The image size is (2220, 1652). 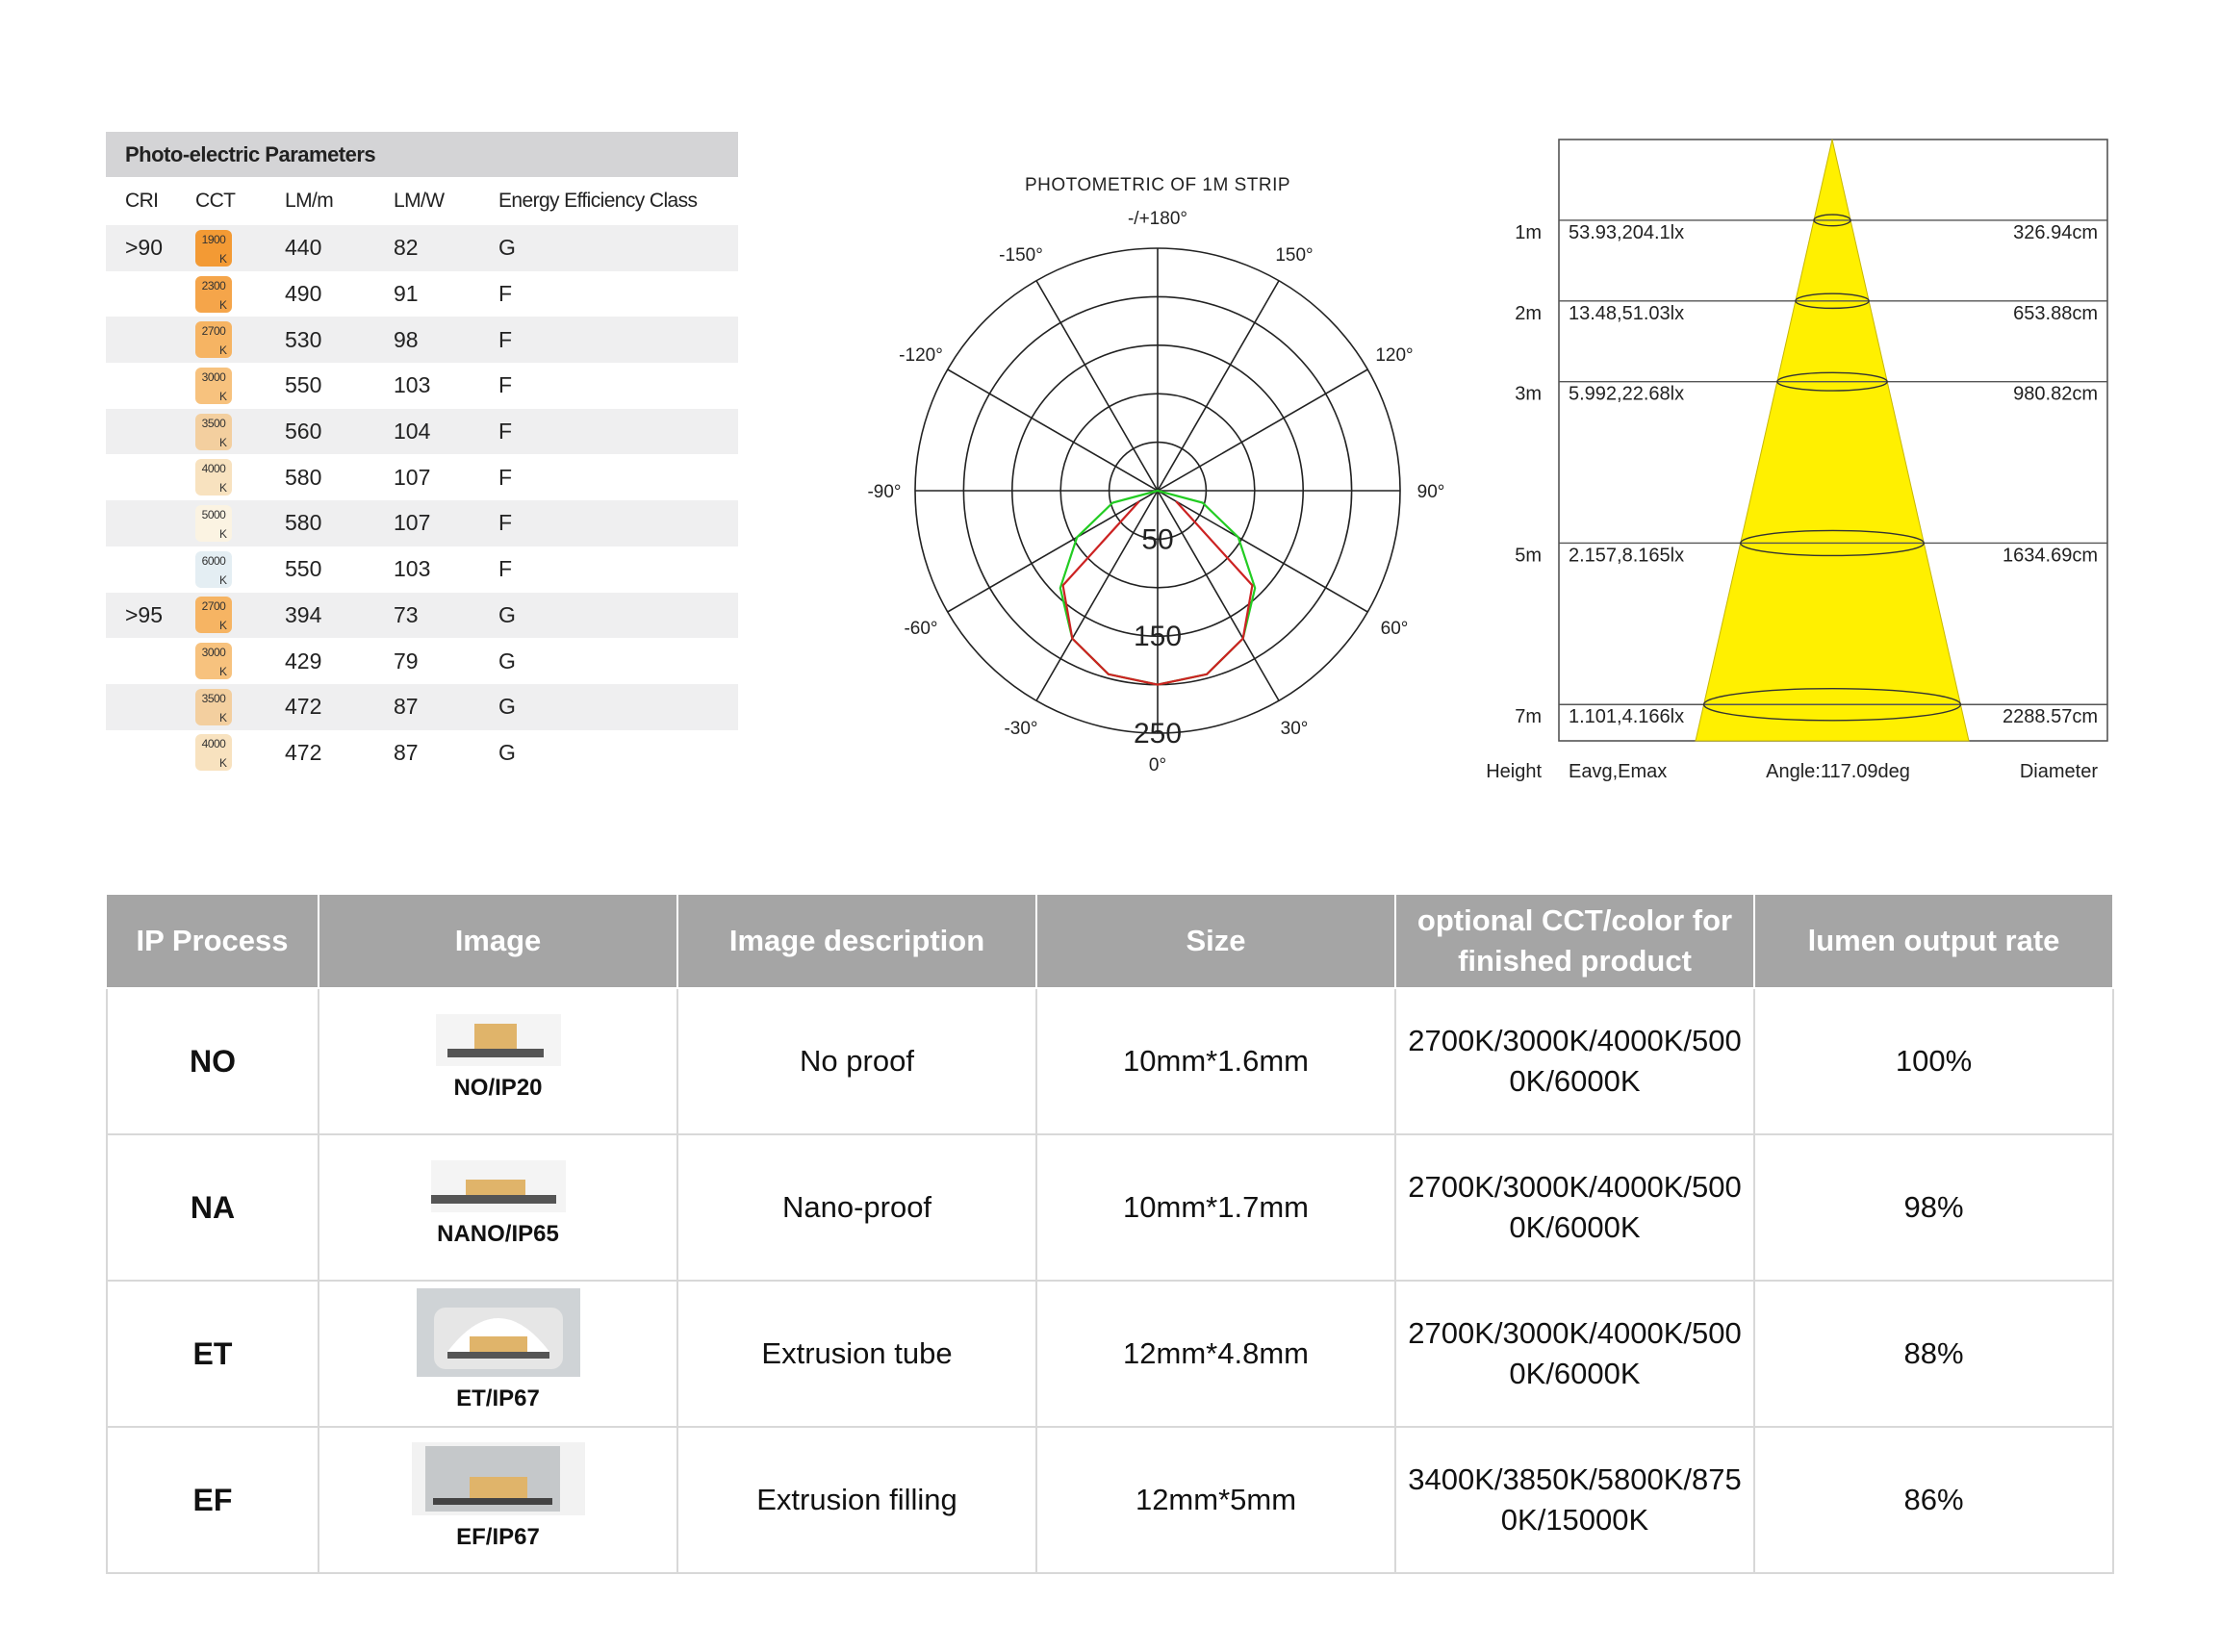 What do you see at coordinates (1838, 771) in the screenshot?
I see `cone-column-label: Angle:117.09deg` at bounding box center [1838, 771].